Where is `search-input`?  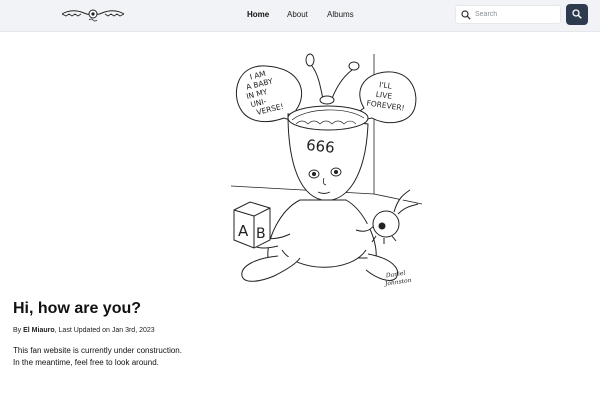
search-input is located at coordinates (516, 14).